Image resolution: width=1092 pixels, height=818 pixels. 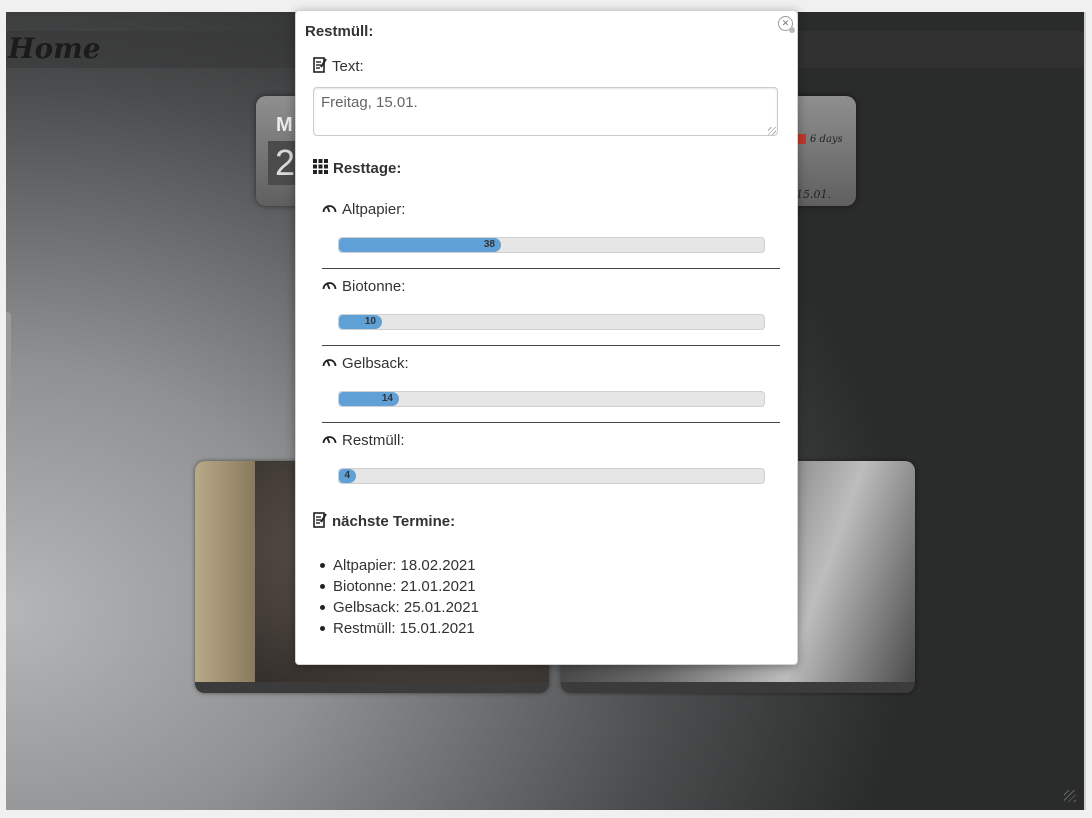 What do you see at coordinates (1085, 411) in the screenshot?
I see `scrollbar` at bounding box center [1085, 411].